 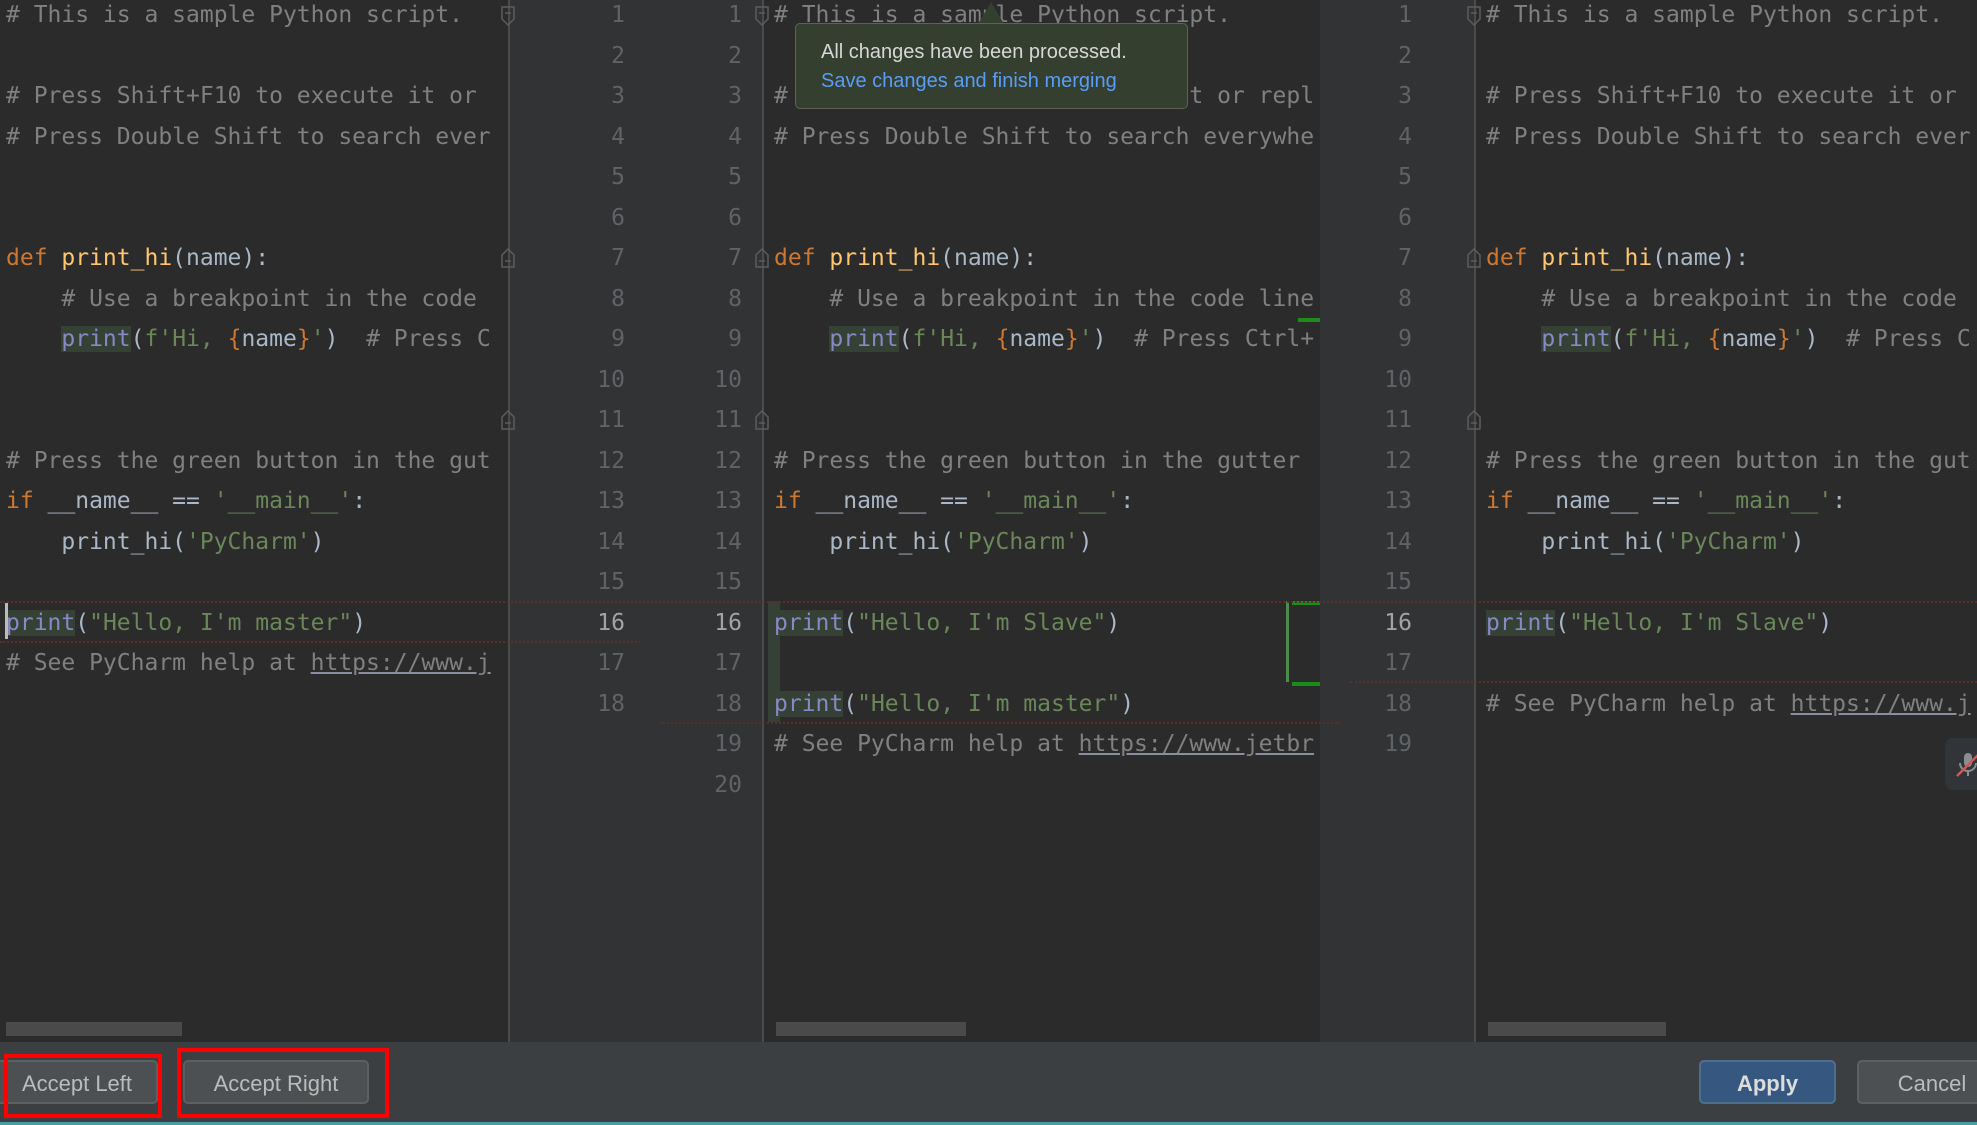 What do you see at coordinates (1749, 339) in the screenshot?
I see `code-token: name` at bounding box center [1749, 339].